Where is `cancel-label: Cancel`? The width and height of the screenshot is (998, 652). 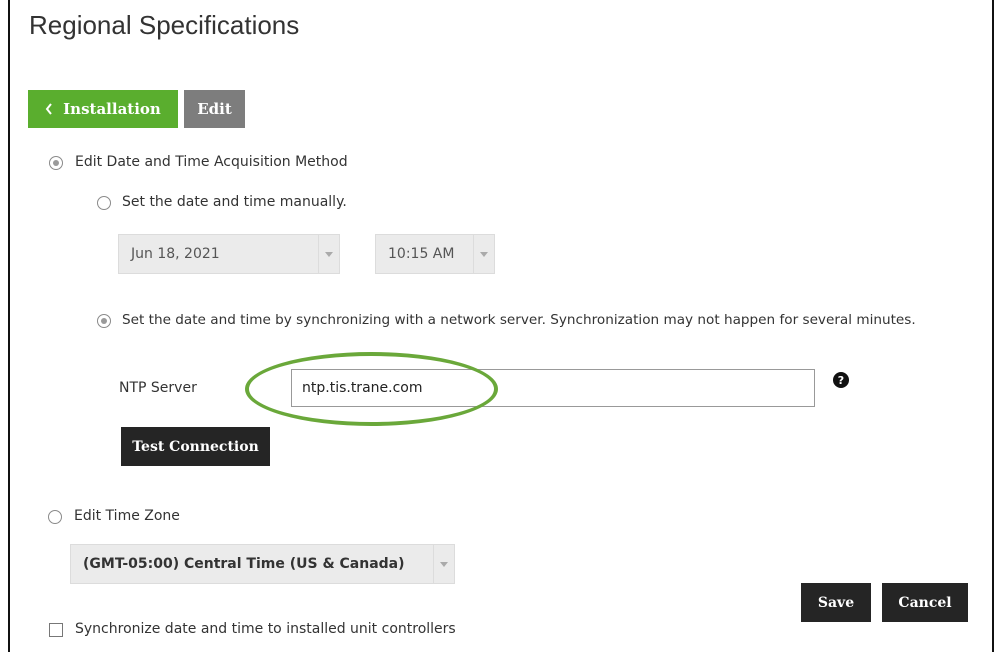
cancel-label: Cancel is located at coordinates (925, 602).